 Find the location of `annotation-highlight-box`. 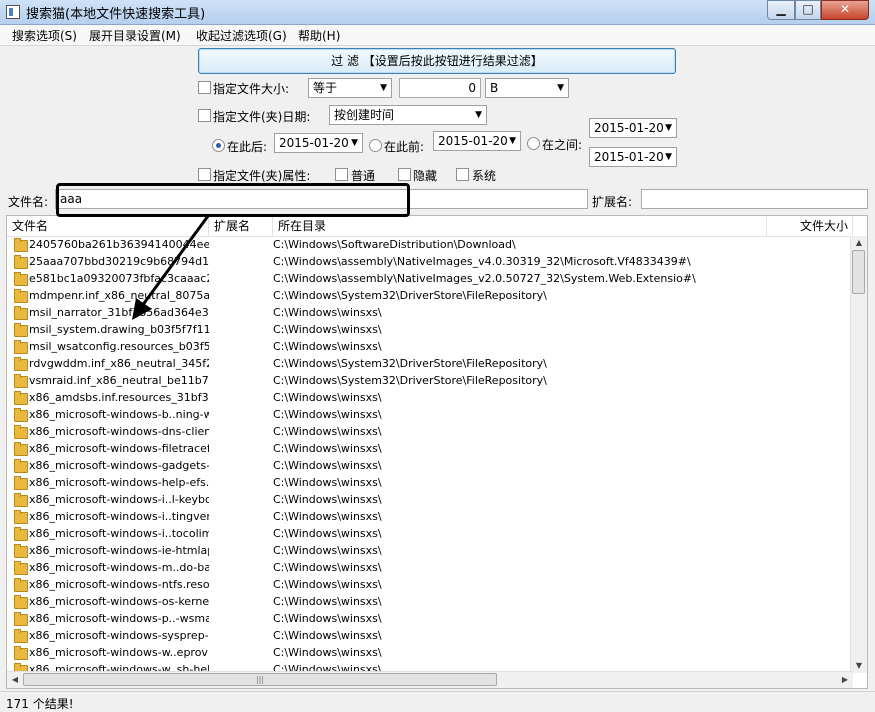

annotation-highlight-box is located at coordinates (233, 200).